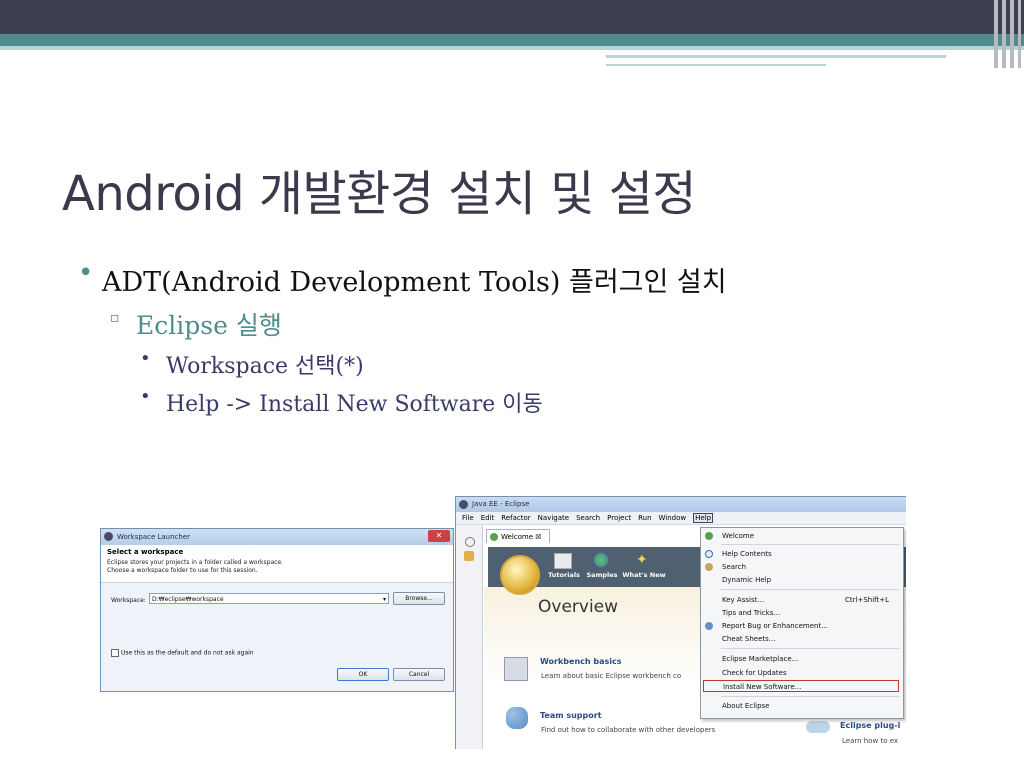 This screenshot has height=768, width=1024. Describe the element at coordinates (115, 653) in the screenshot. I see `default-checkbox` at that location.